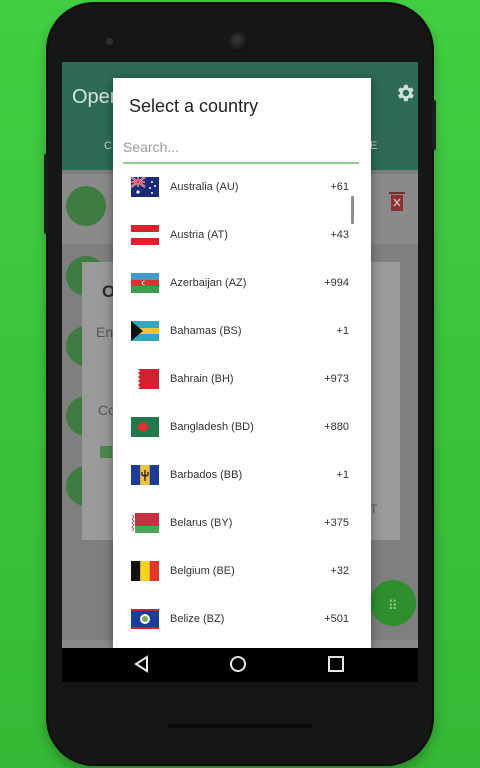 Image resolution: width=480 pixels, height=768 pixels. What do you see at coordinates (242, 622) in the screenshot?
I see `country-item-bz: Belize (BZ) +501` at bounding box center [242, 622].